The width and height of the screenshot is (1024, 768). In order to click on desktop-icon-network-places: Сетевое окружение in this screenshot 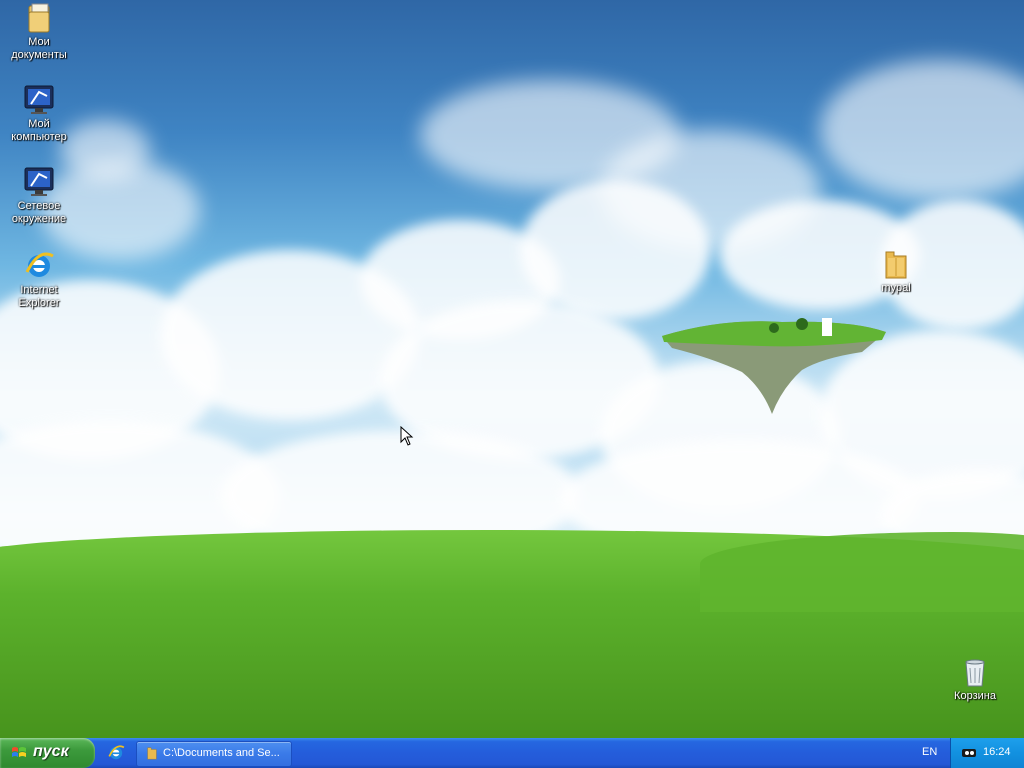, I will do `click(39, 196)`.